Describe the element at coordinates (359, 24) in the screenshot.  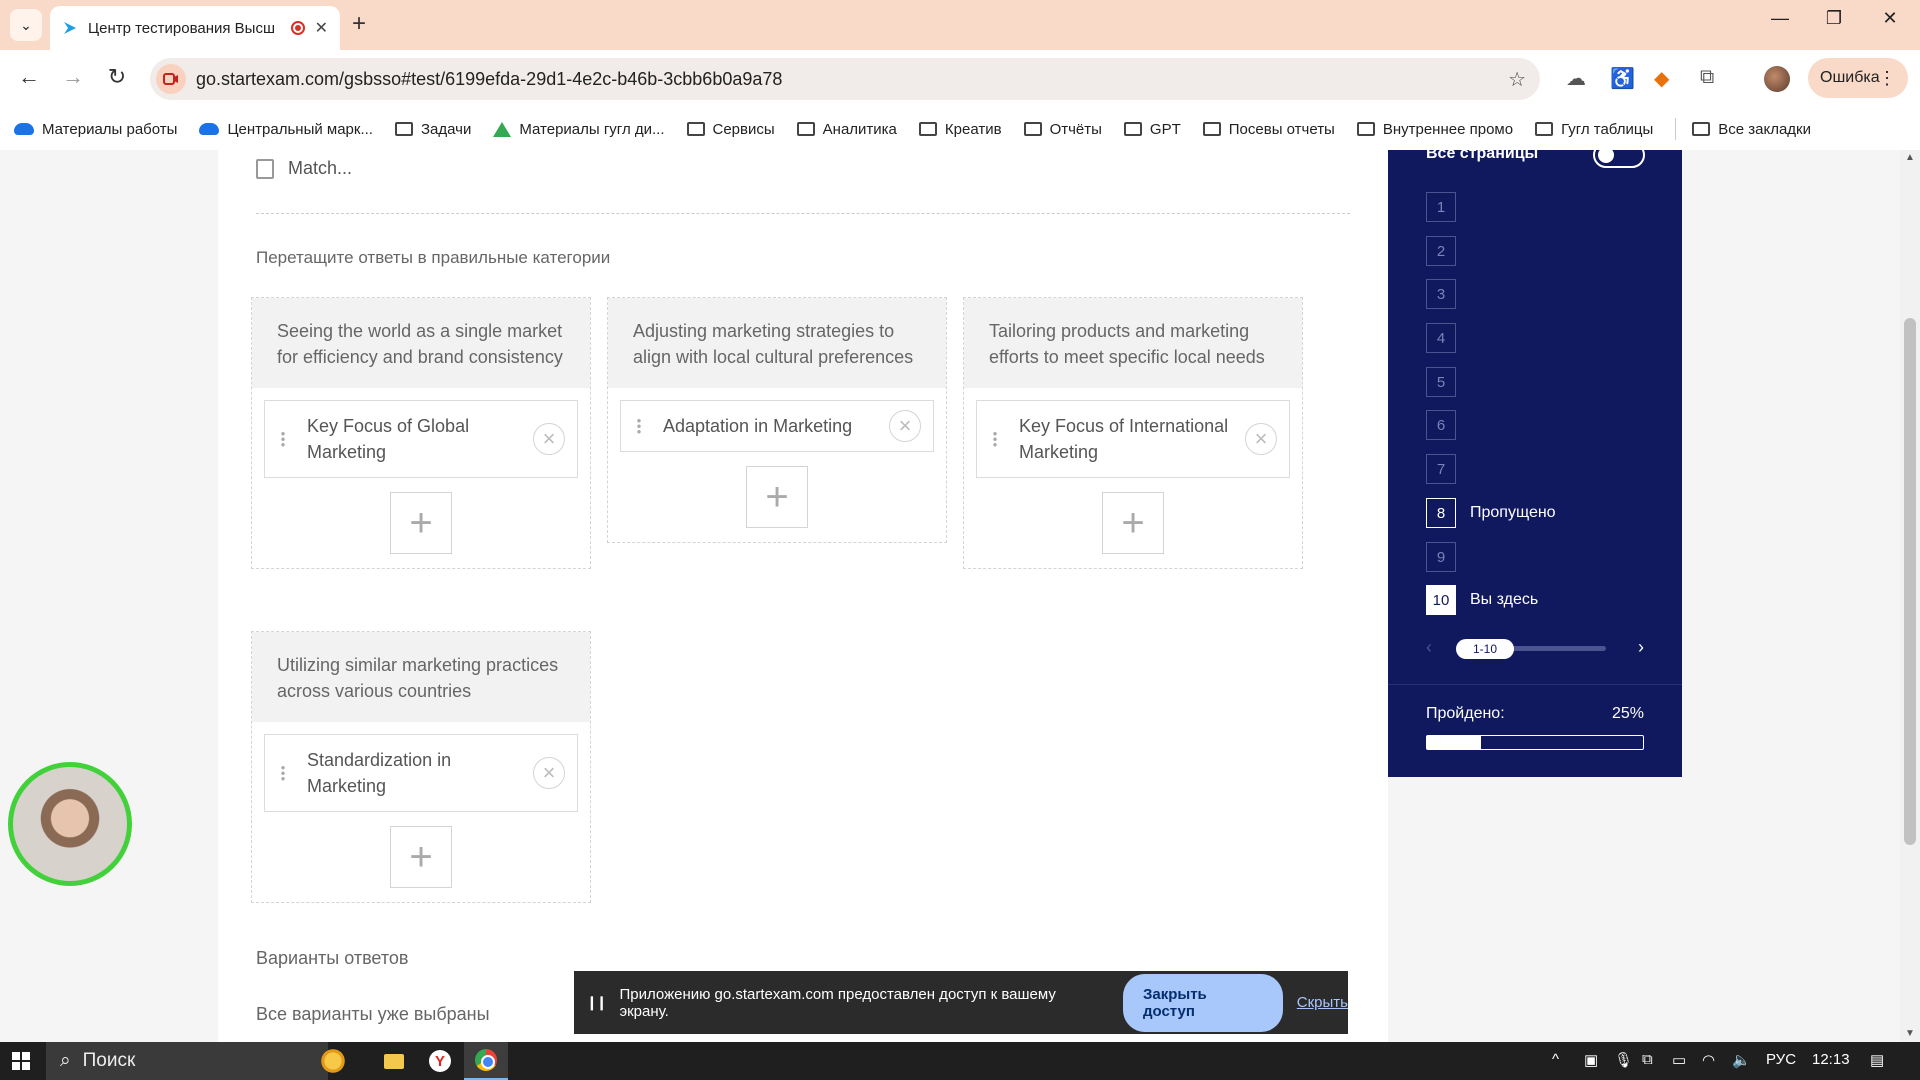
I see `new-tab-button: +` at that location.